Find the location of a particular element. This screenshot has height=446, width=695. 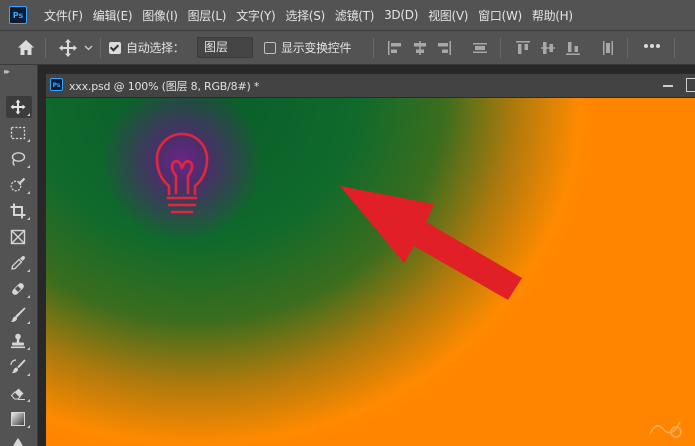

brush-tool-icon is located at coordinates (18, 314).